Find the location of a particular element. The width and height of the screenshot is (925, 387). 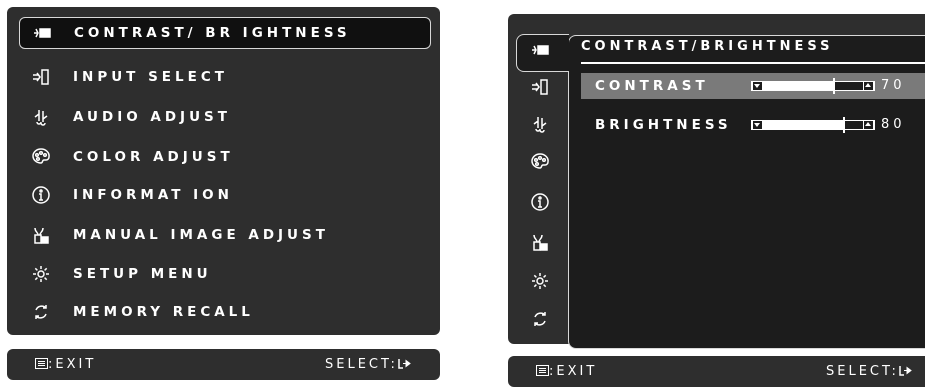

menu-item-audio-adjust: AUDIO ADJUST is located at coordinates (224, 117).